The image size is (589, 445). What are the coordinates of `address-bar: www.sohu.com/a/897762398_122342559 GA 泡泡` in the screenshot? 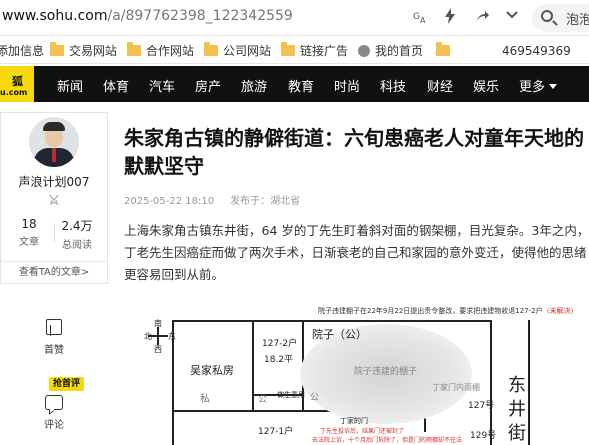 It's located at (294, 18).